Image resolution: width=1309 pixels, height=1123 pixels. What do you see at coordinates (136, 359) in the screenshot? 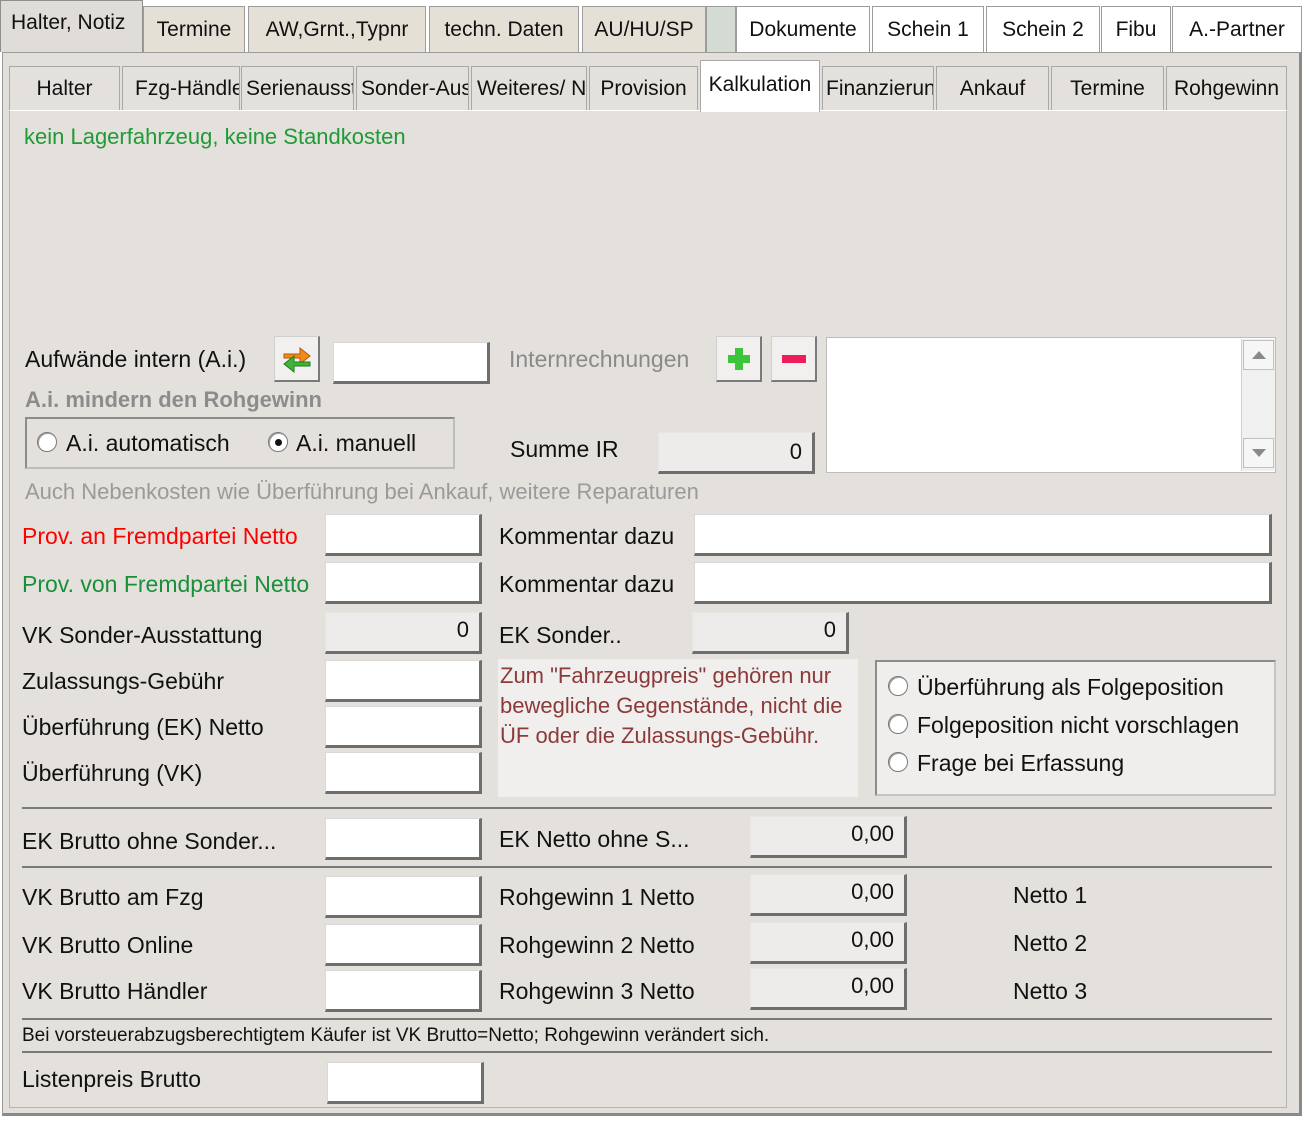
I see `ai-label: Aufwände intern (A.i.)` at bounding box center [136, 359].